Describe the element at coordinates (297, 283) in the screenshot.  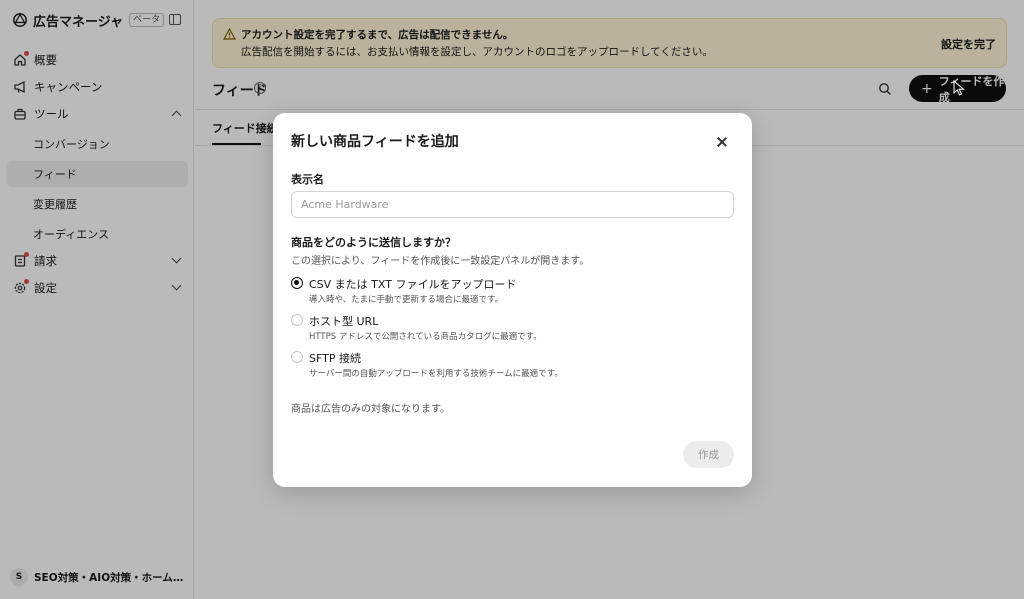
I see `radio-file-upload` at that location.